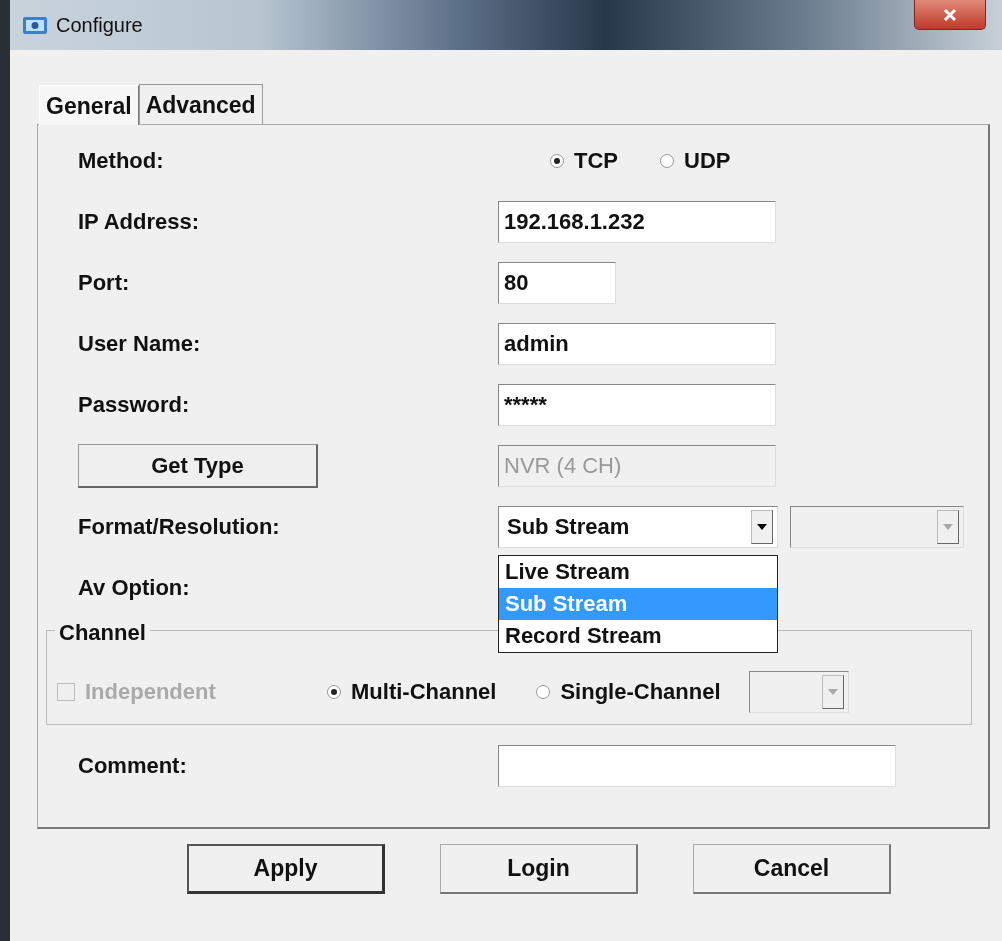  What do you see at coordinates (697, 765) in the screenshot?
I see `input-field` at bounding box center [697, 765].